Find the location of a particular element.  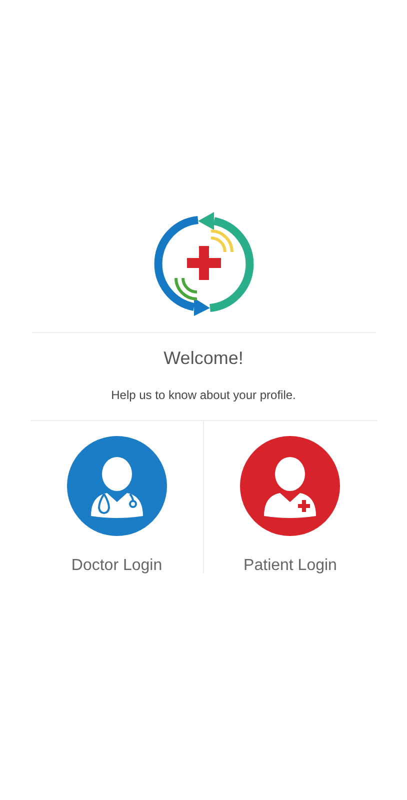

login-option: Doctor Login is located at coordinates (116, 499).